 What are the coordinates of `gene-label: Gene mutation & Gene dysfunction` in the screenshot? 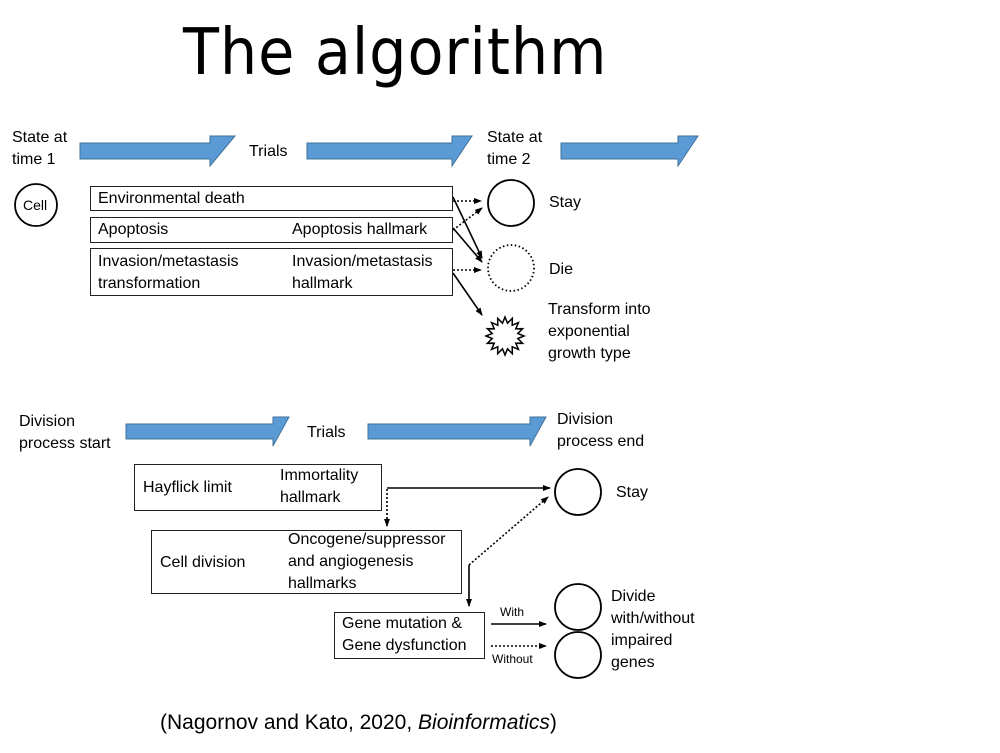 It's located at (404, 635).